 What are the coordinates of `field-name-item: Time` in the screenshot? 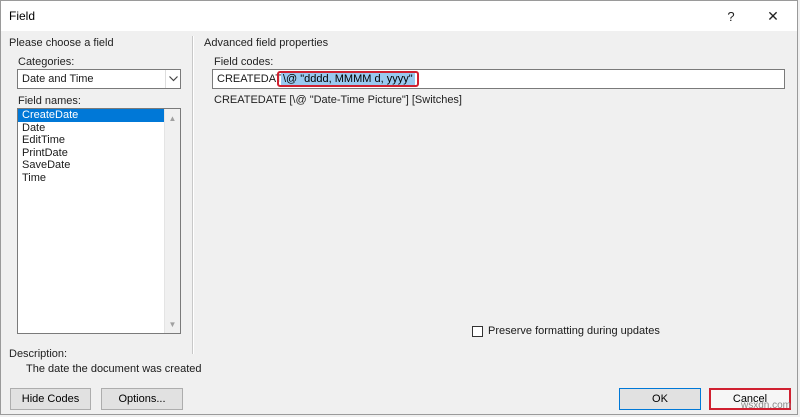 It's located at (91, 178).